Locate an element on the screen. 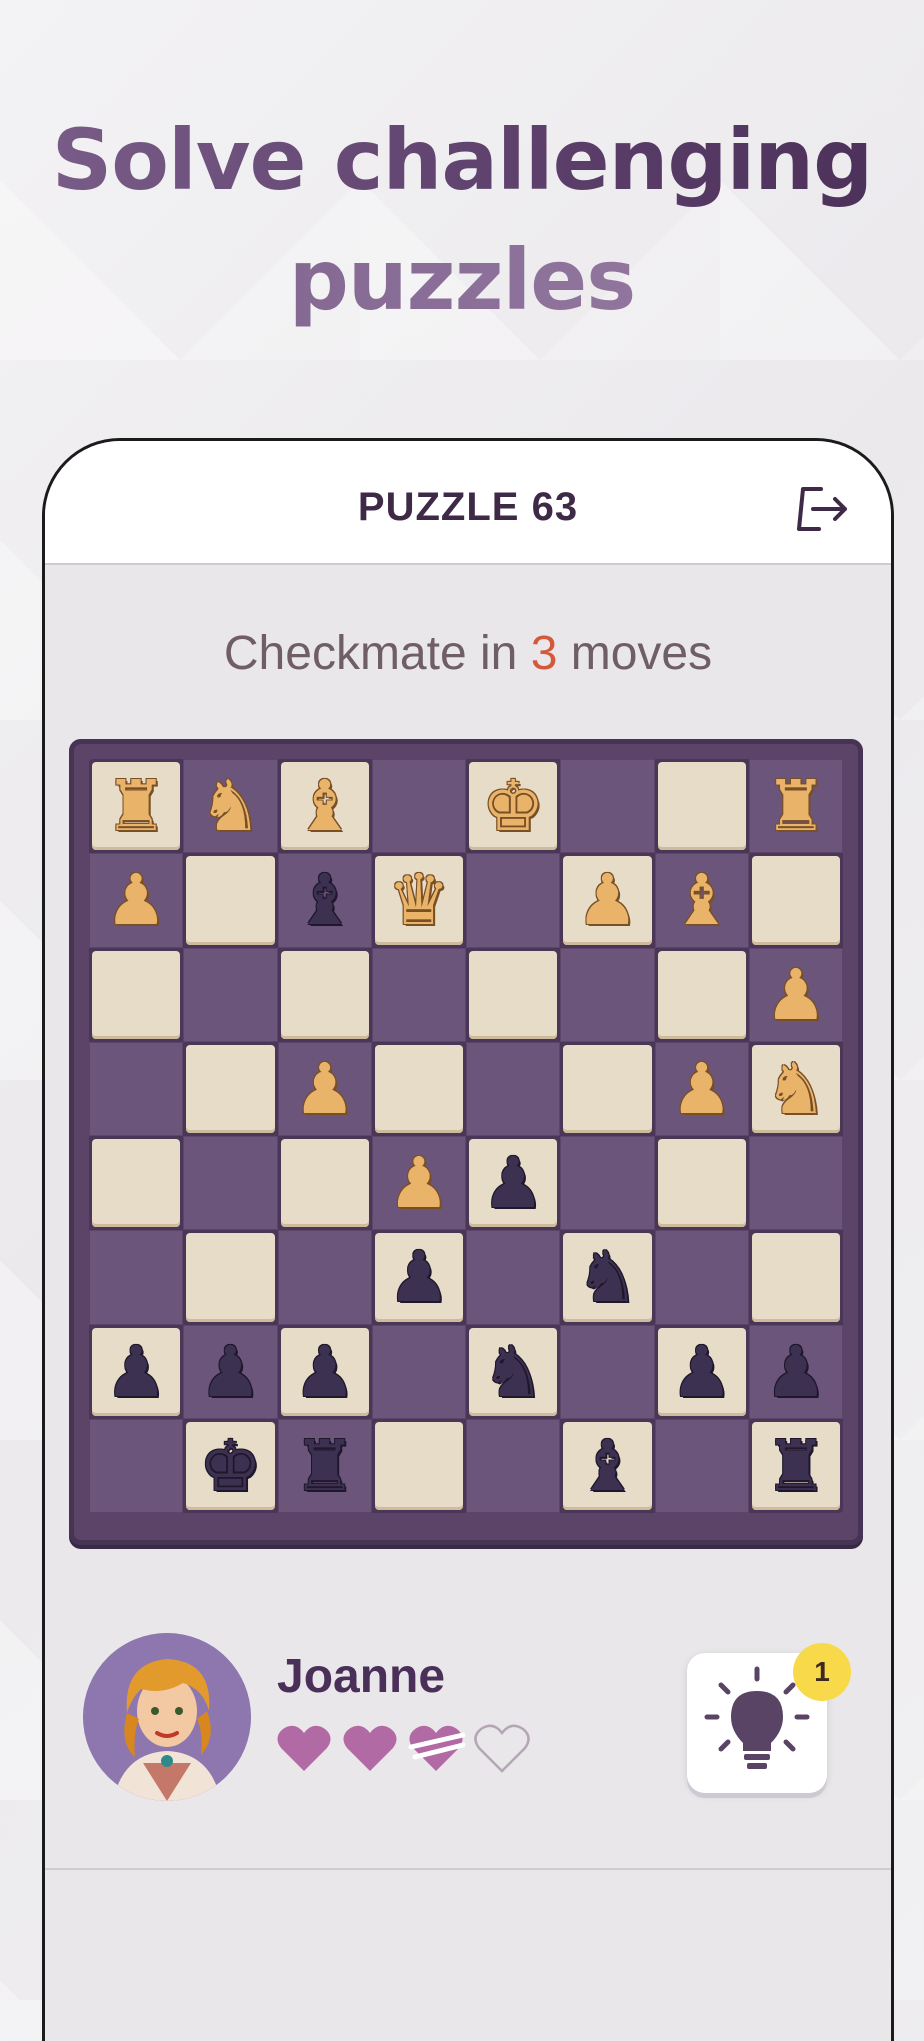 The width and height of the screenshot is (924, 2041). board-square-d1 is located at coordinates (418, 1465).